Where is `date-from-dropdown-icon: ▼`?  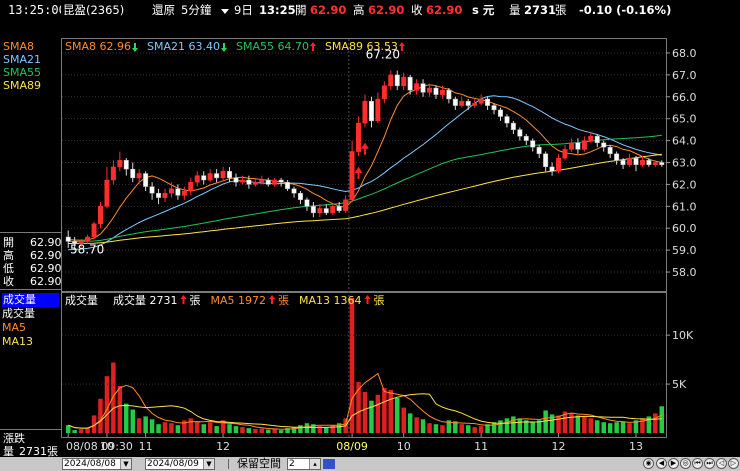
date-from-dropdown-icon: ▼ is located at coordinates (125, 464).